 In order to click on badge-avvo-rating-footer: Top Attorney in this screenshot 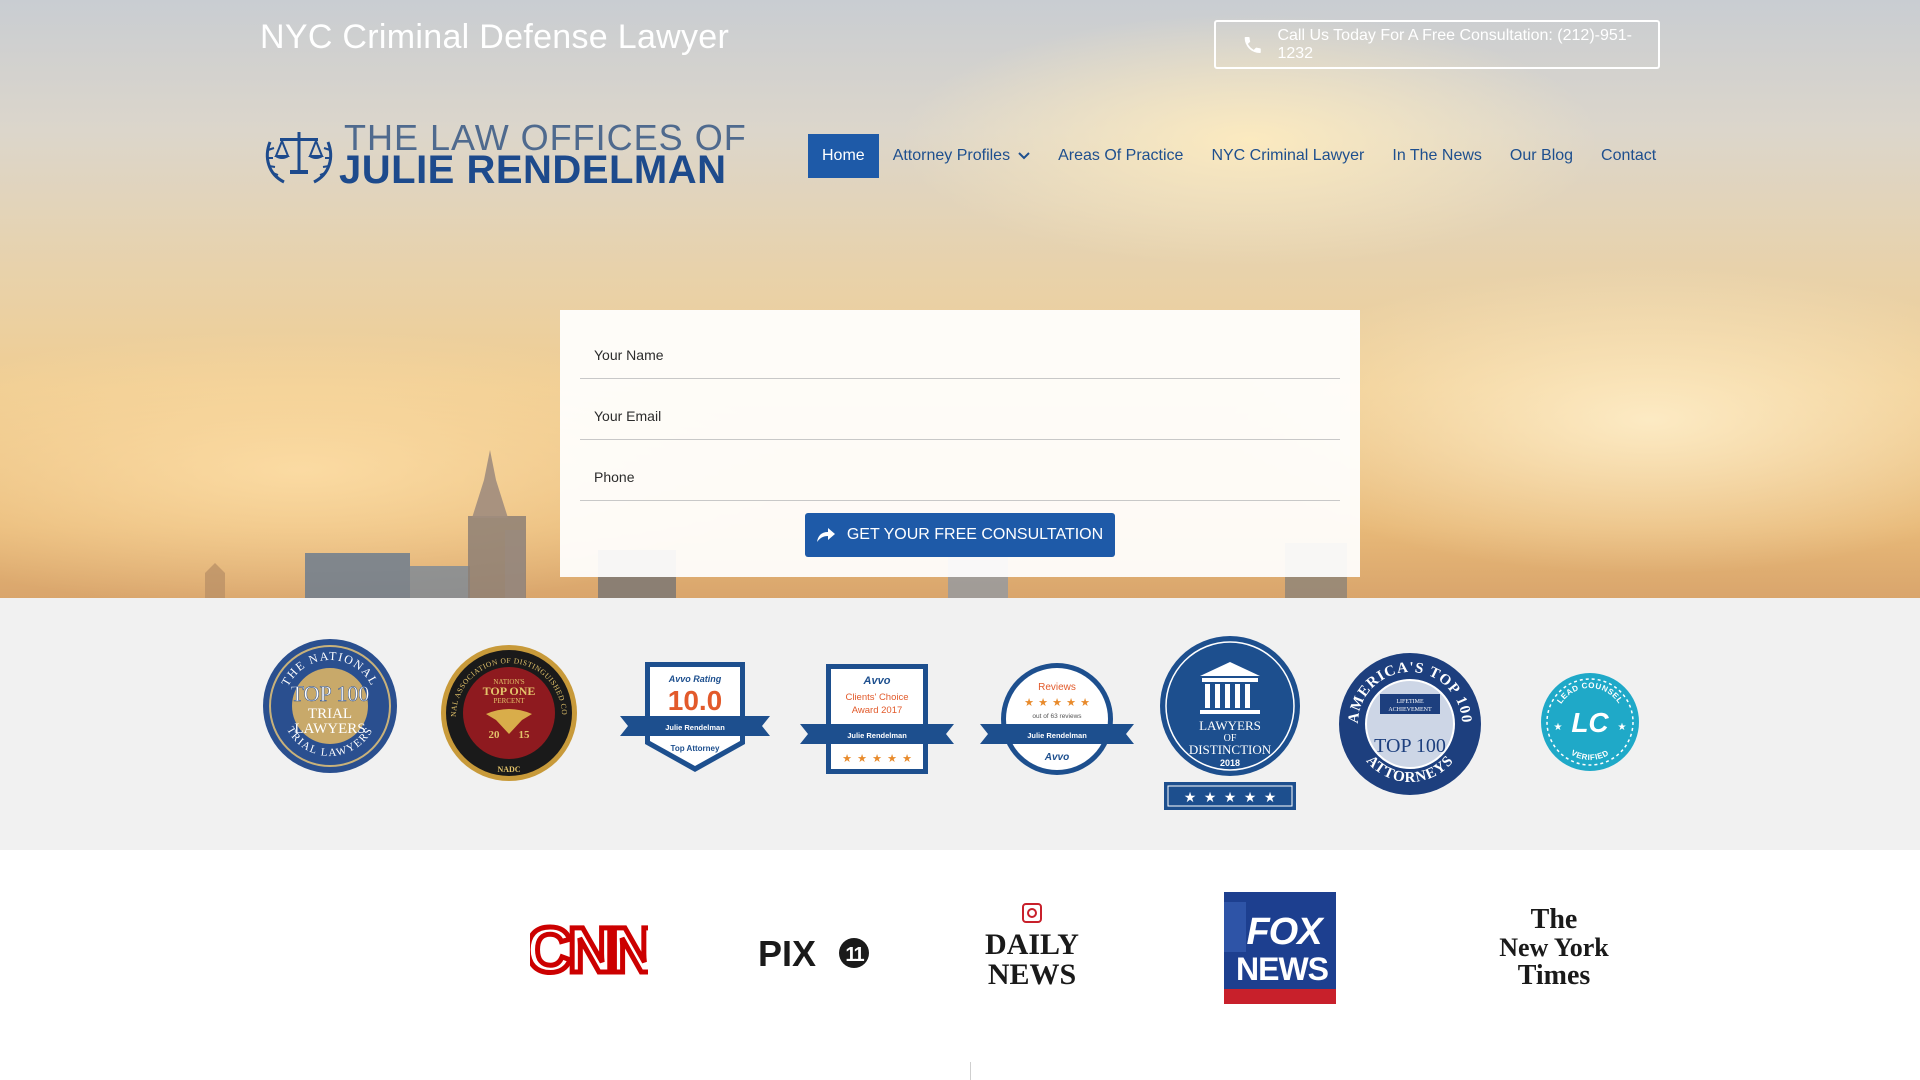, I will do `click(695, 748)`.